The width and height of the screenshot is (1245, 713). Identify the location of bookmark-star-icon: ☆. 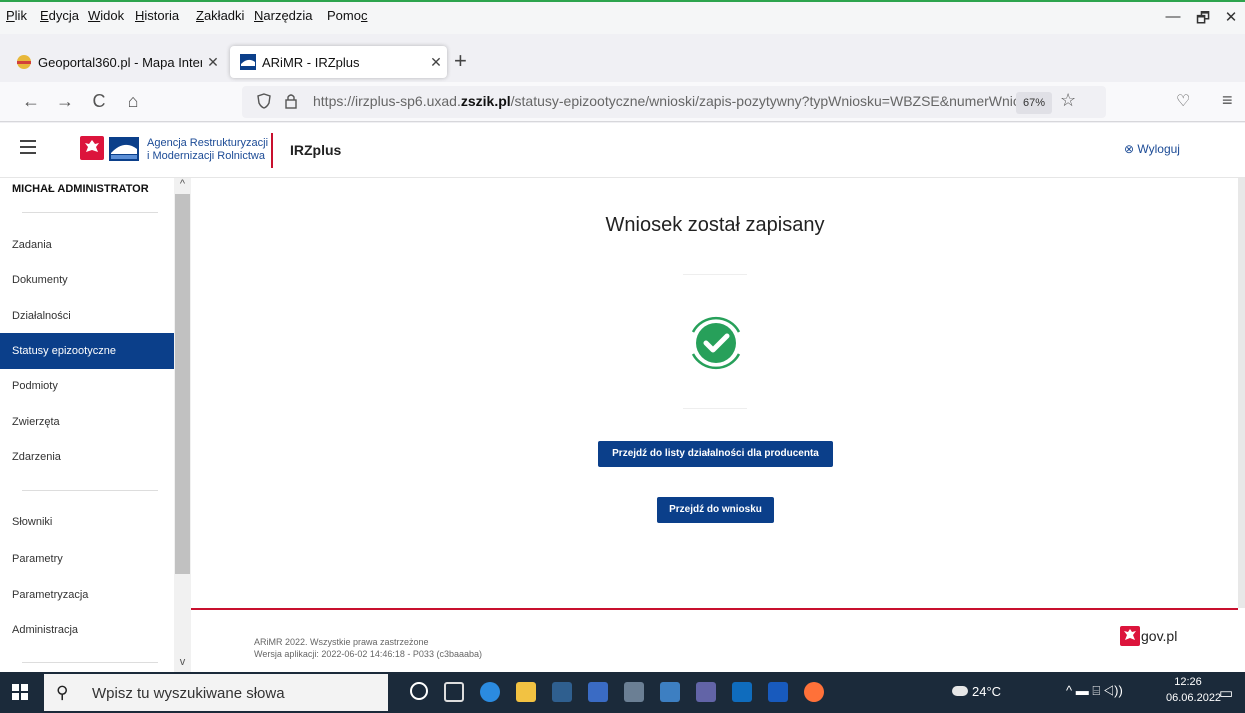
(1068, 100).